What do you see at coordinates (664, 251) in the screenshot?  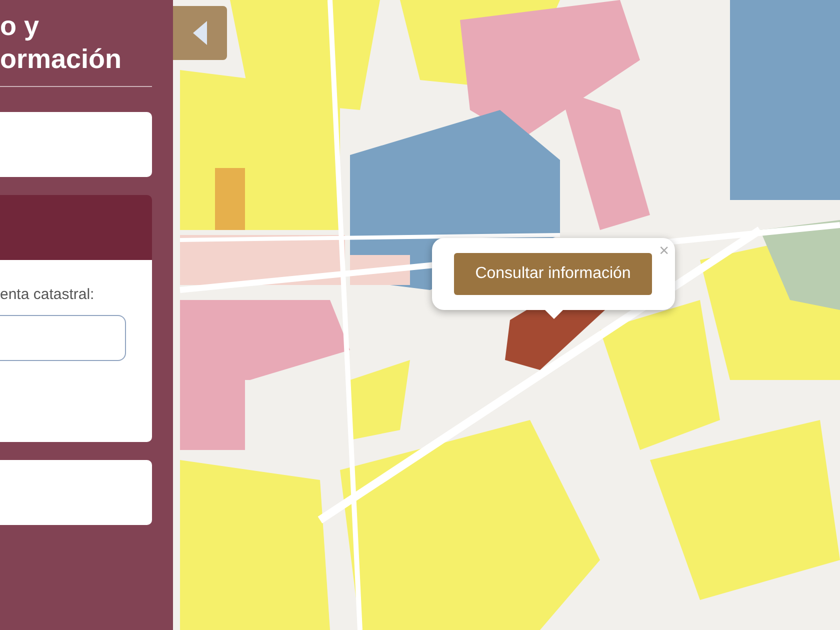 I see `close-button: ×` at bounding box center [664, 251].